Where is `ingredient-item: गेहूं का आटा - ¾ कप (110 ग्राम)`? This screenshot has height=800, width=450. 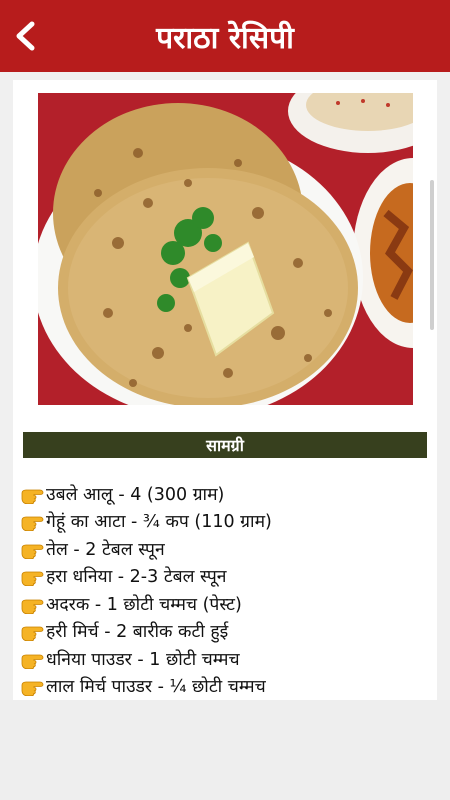 ingredient-item: गेहूं का आटा - ¾ कप (110 ग्राम) is located at coordinates (226, 522).